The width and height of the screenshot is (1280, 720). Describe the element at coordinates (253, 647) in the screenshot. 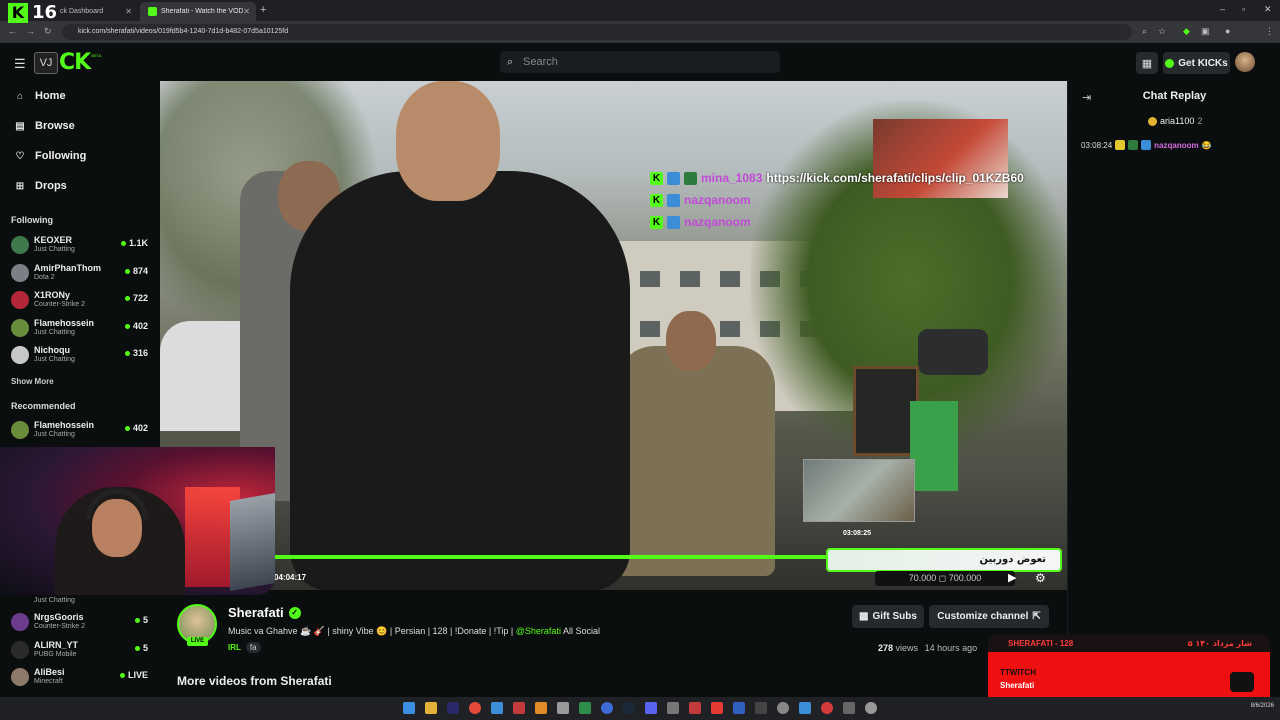

I see `language-tag: fa` at that location.